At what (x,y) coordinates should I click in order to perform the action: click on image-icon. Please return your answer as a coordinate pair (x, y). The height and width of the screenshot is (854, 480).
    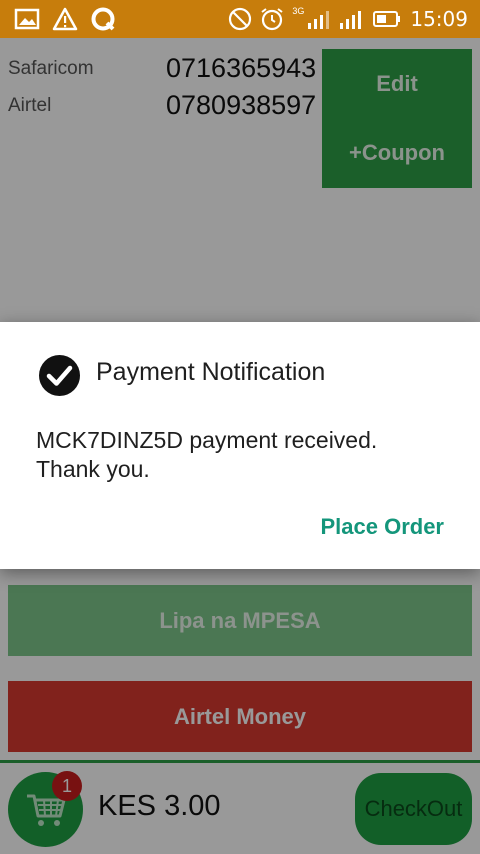
    Looking at the image, I should click on (27, 19).